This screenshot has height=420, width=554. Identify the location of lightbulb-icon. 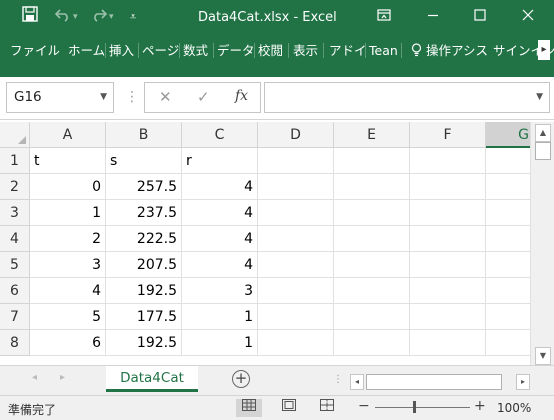
(416, 50).